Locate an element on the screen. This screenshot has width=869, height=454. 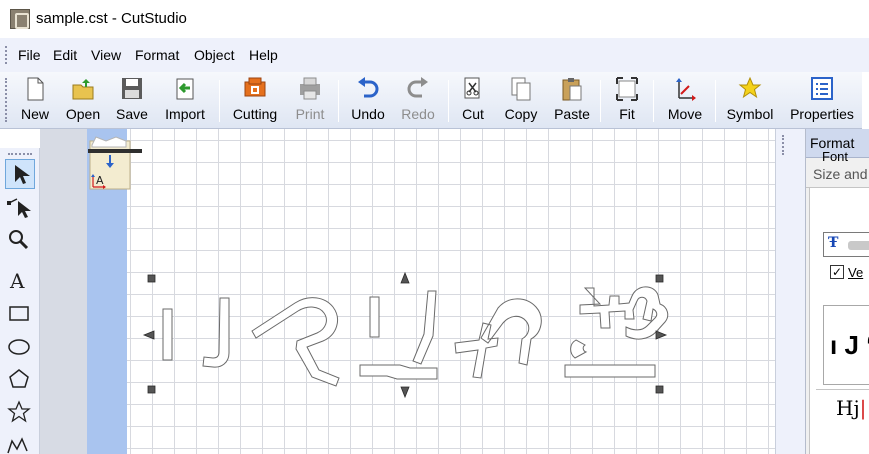
resize-arrow-right is located at coordinates (661, 335).